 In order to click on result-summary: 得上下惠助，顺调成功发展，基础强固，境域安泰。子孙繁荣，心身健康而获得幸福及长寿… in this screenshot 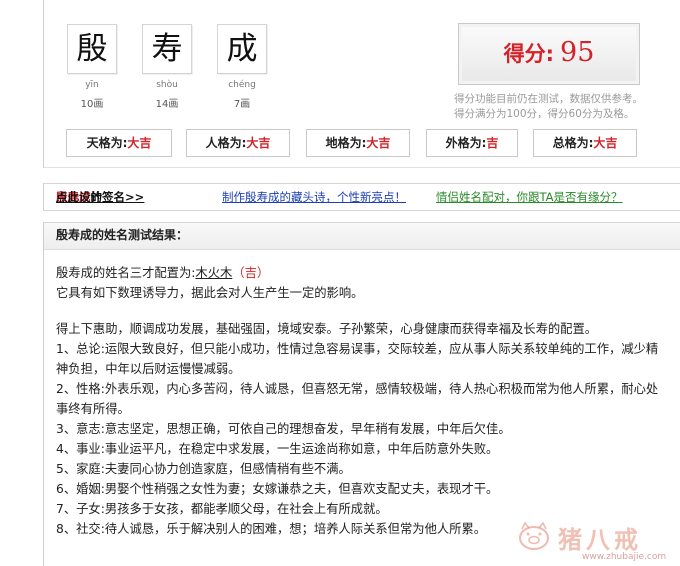, I will do `click(327, 329)`.